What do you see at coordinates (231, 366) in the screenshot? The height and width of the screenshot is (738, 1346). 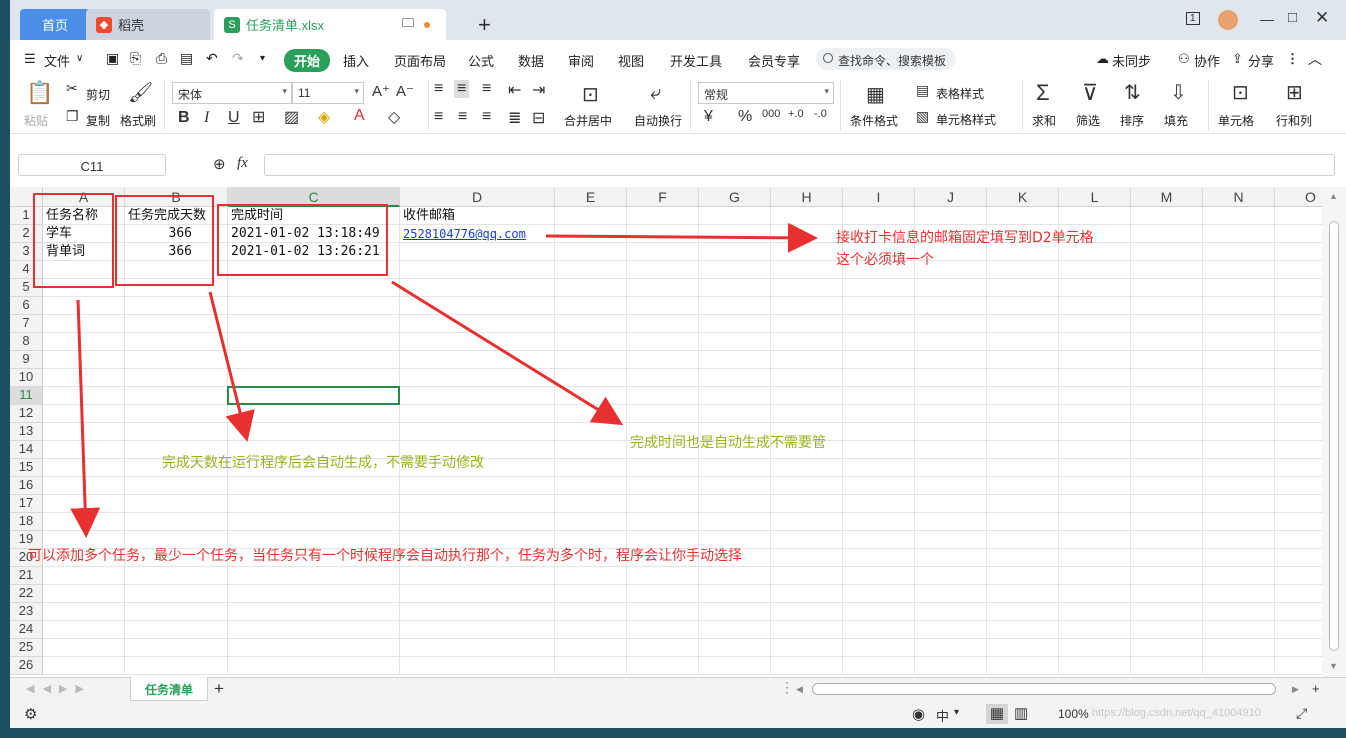 I see `arrow-days` at bounding box center [231, 366].